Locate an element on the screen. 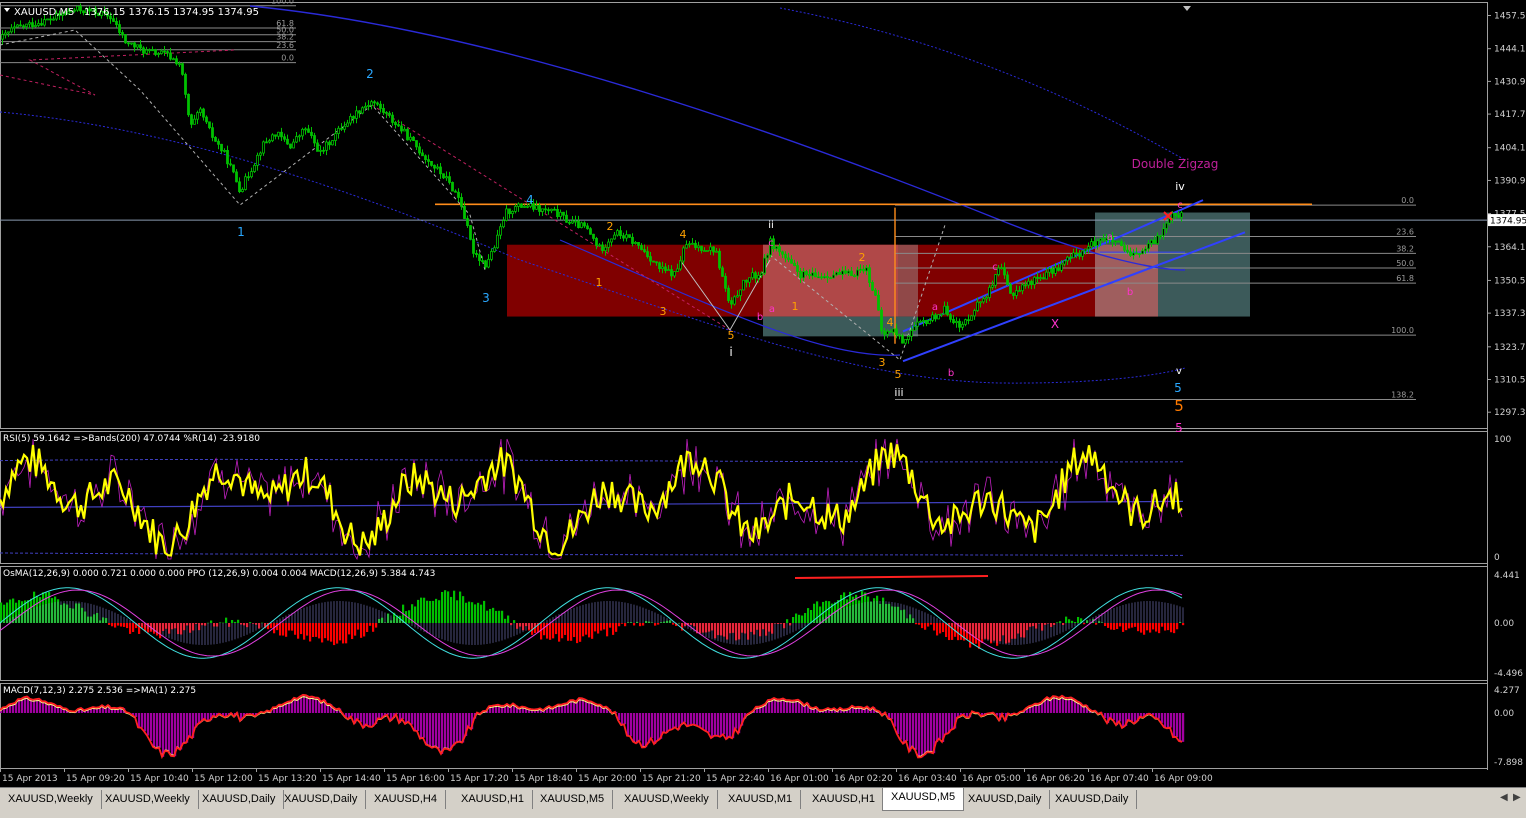 The width and height of the screenshot is (1526, 818). wave-label: 1 is located at coordinates (241, 232).